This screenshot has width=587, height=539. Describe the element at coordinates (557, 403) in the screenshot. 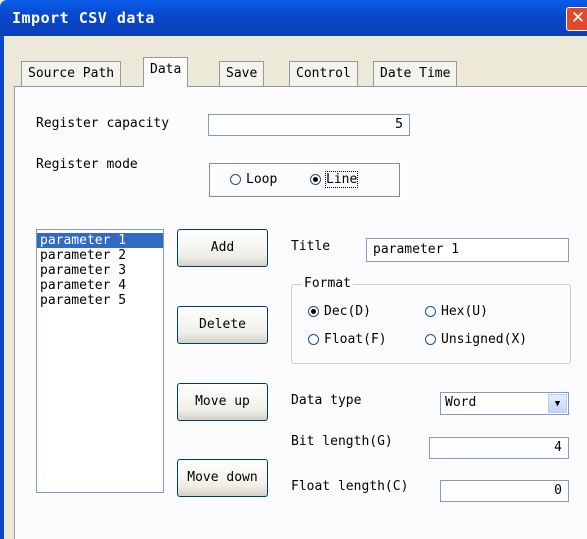

I see `chevron-down-icon: ▼` at that location.